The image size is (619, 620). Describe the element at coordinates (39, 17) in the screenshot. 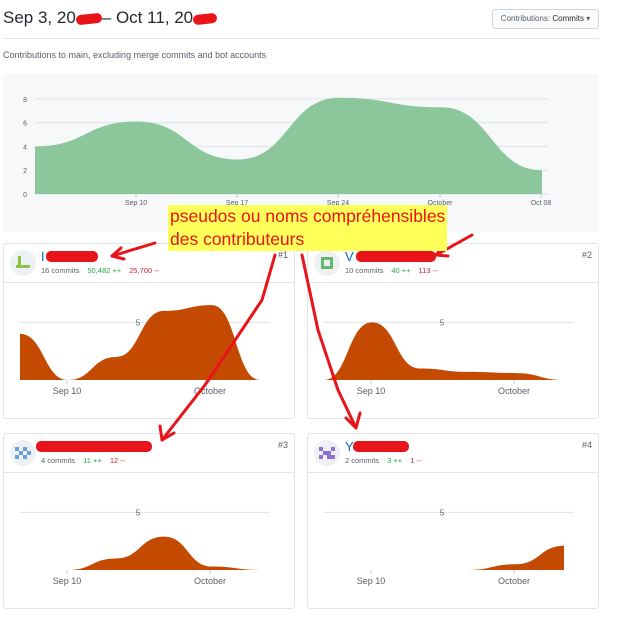

I see `range-start: Sep 3, 20` at that location.